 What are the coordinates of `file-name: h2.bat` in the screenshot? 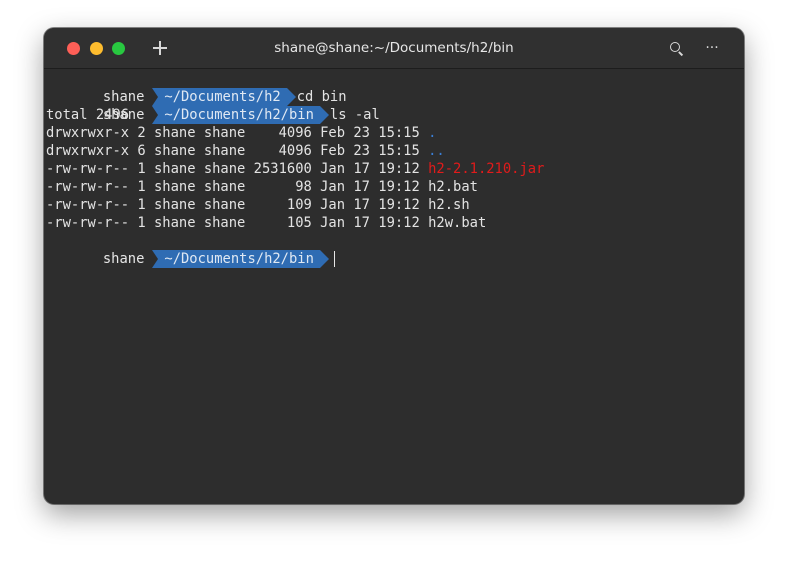 It's located at (453, 187).